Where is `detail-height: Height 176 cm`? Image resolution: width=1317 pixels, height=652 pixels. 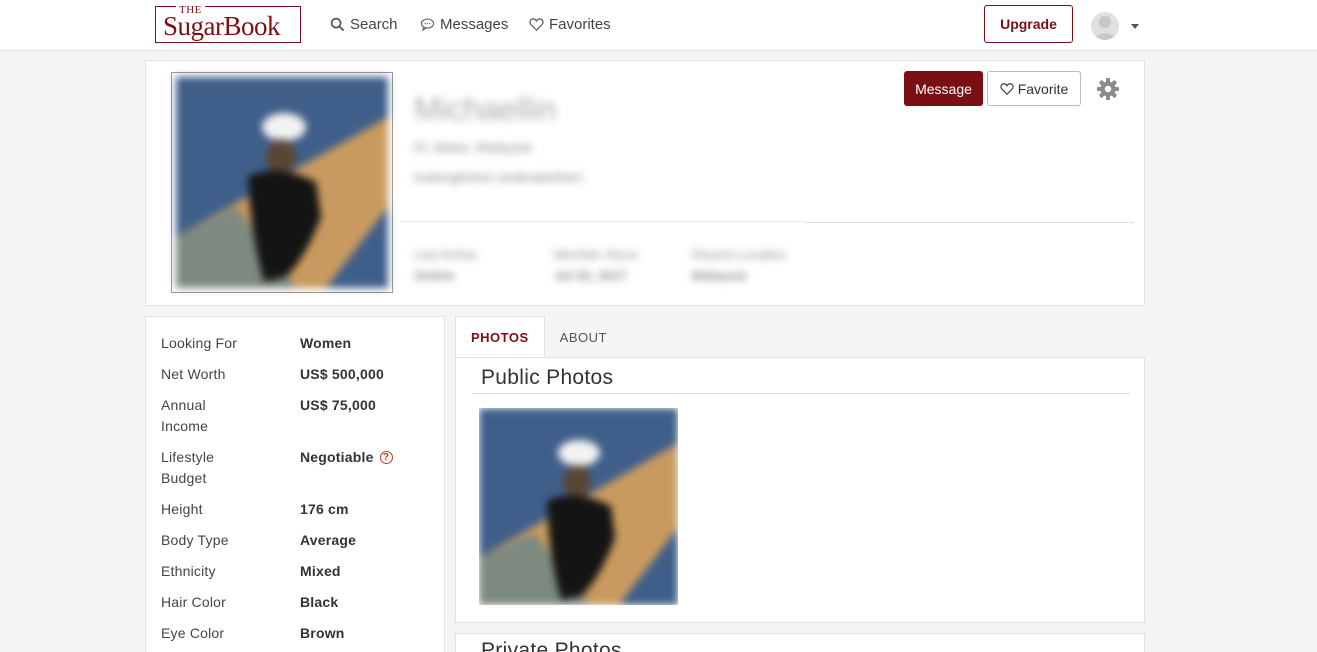 detail-height: Height 176 cm is located at coordinates (255, 509).